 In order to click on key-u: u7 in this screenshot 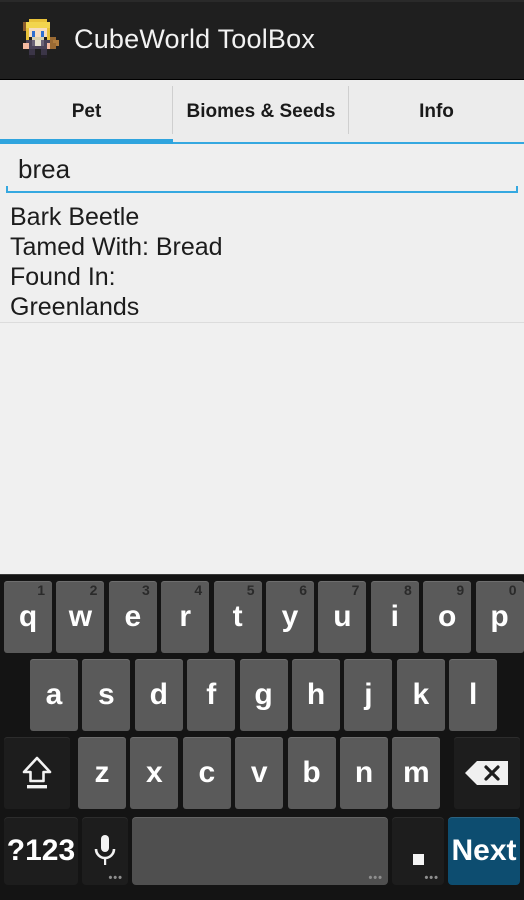, I will do `click(342, 617)`.